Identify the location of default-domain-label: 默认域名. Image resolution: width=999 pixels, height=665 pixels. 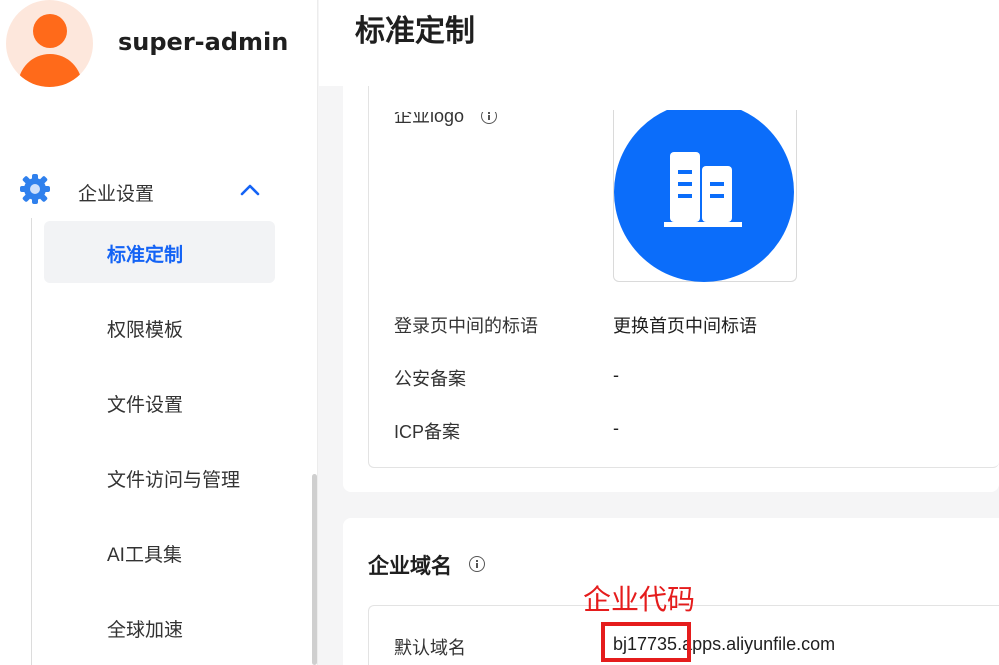
(430, 648).